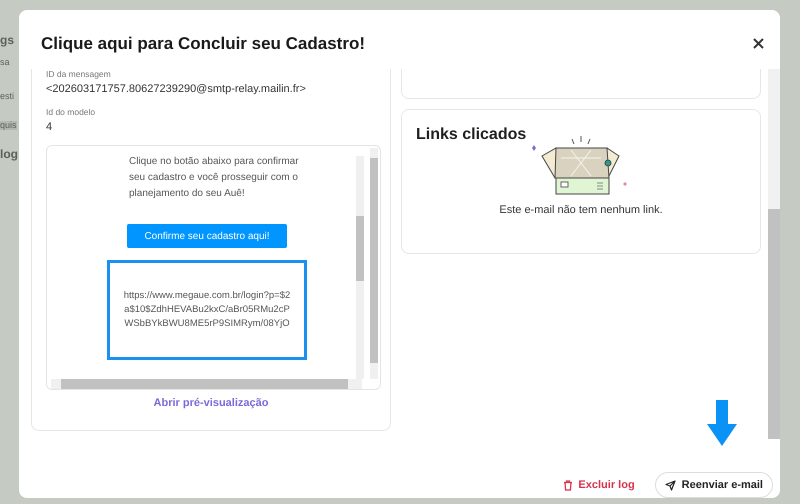 This screenshot has height=504, width=800. Describe the element at coordinates (722, 423) in the screenshot. I see `down-arrow-icon` at that location.